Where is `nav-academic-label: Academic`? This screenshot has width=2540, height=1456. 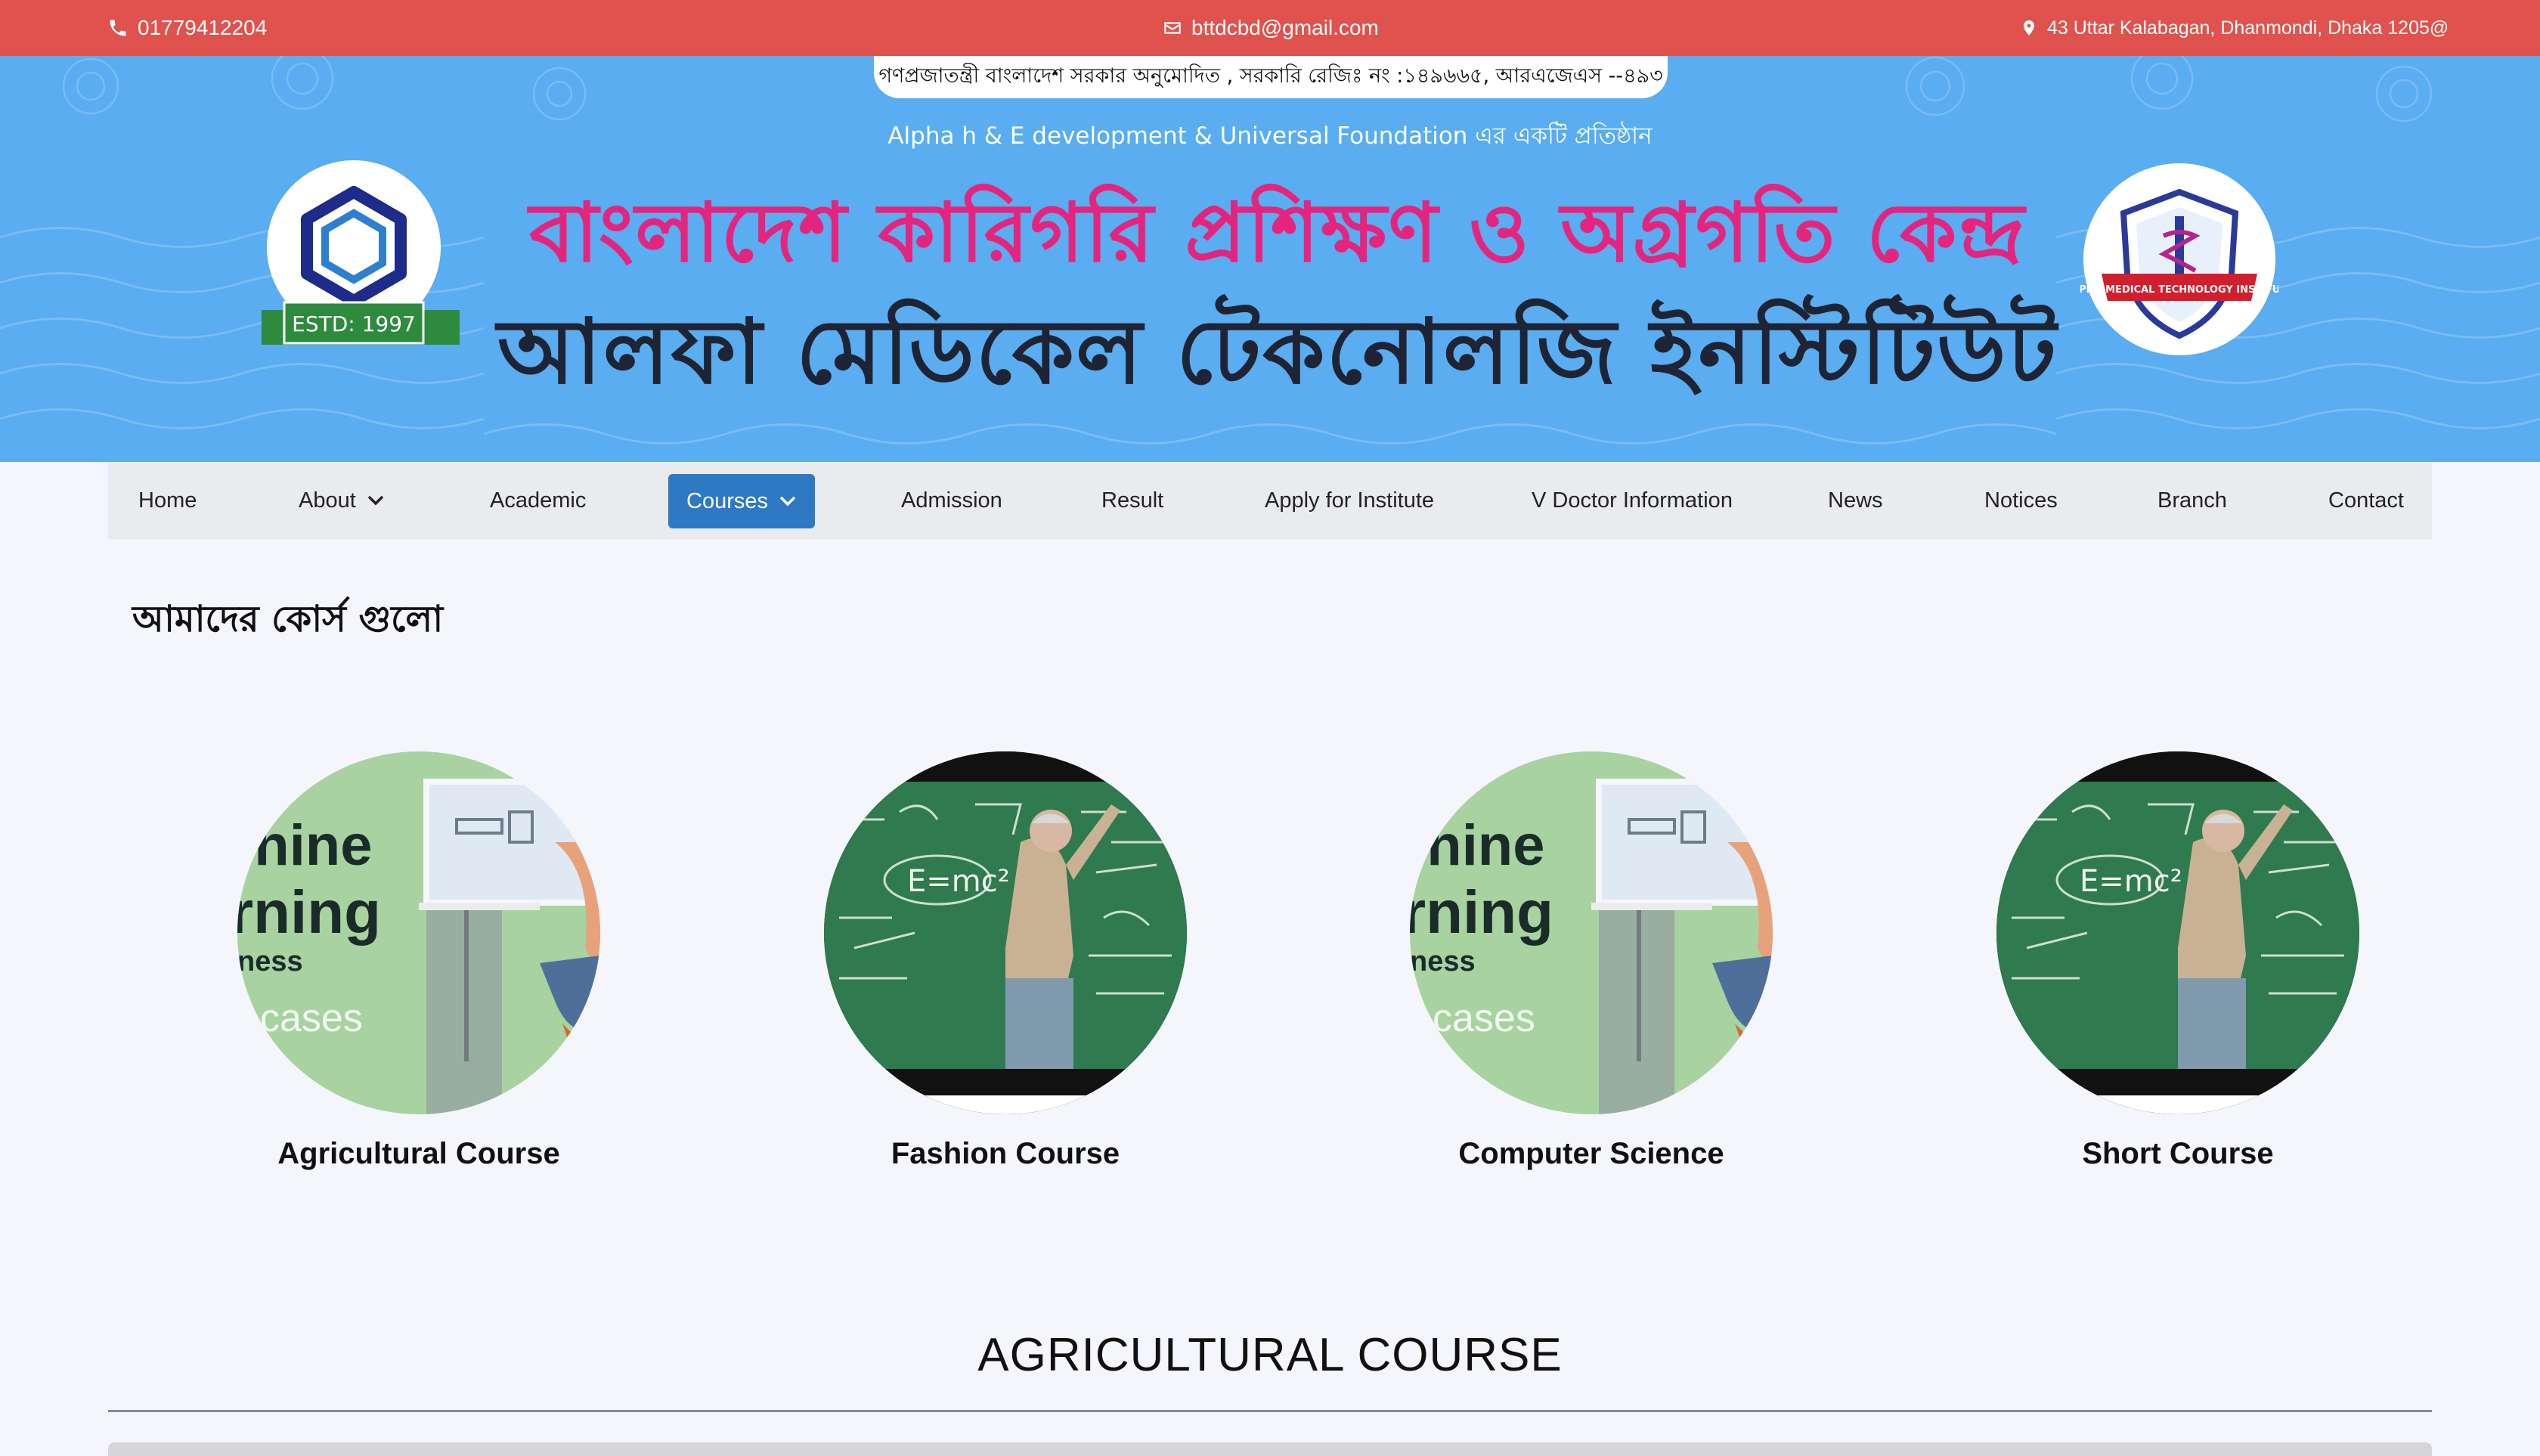 nav-academic-label: Academic is located at coordinates (538, 500).